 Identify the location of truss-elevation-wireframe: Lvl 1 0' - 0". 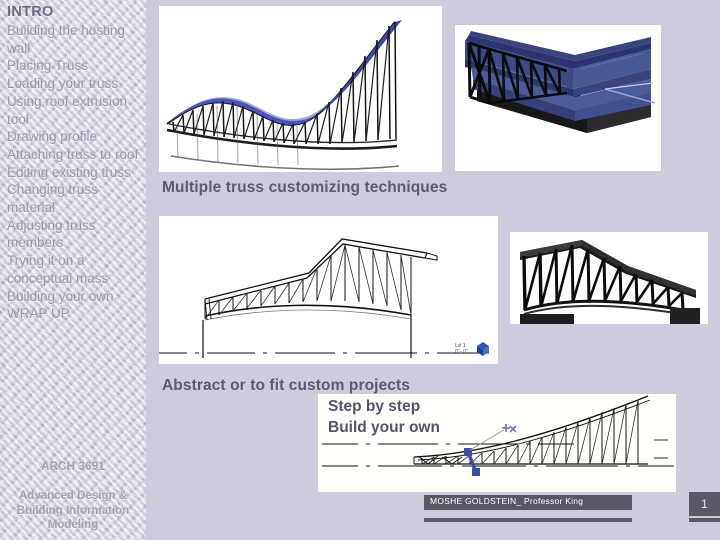
(328, 290).